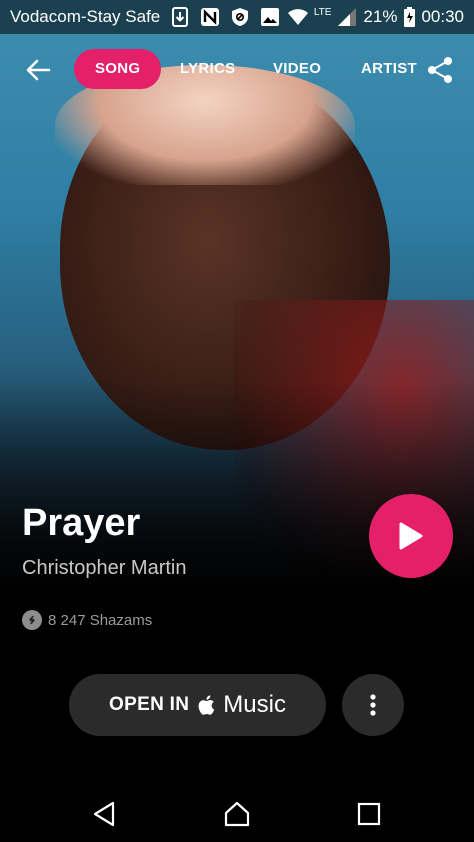  Describe the element at coordinates (389, 69) in the screenshot. I see `tab-artist: ARTIST` at that location.